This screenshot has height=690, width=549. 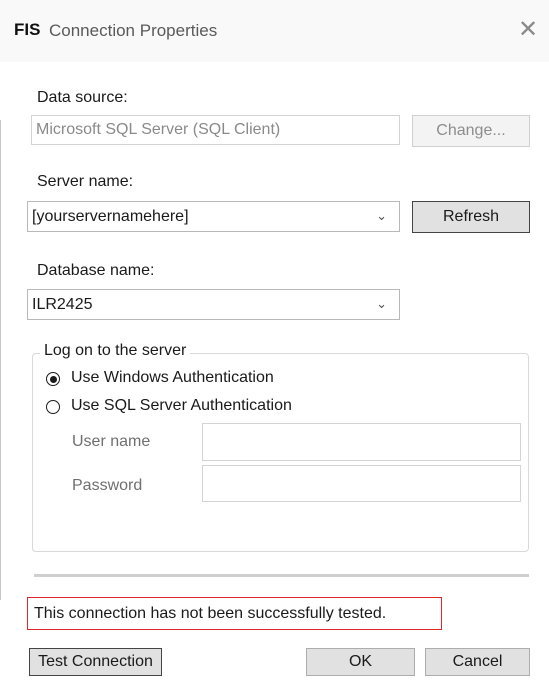 I want to click on ok-button: OK, so click(x=360, y=662).